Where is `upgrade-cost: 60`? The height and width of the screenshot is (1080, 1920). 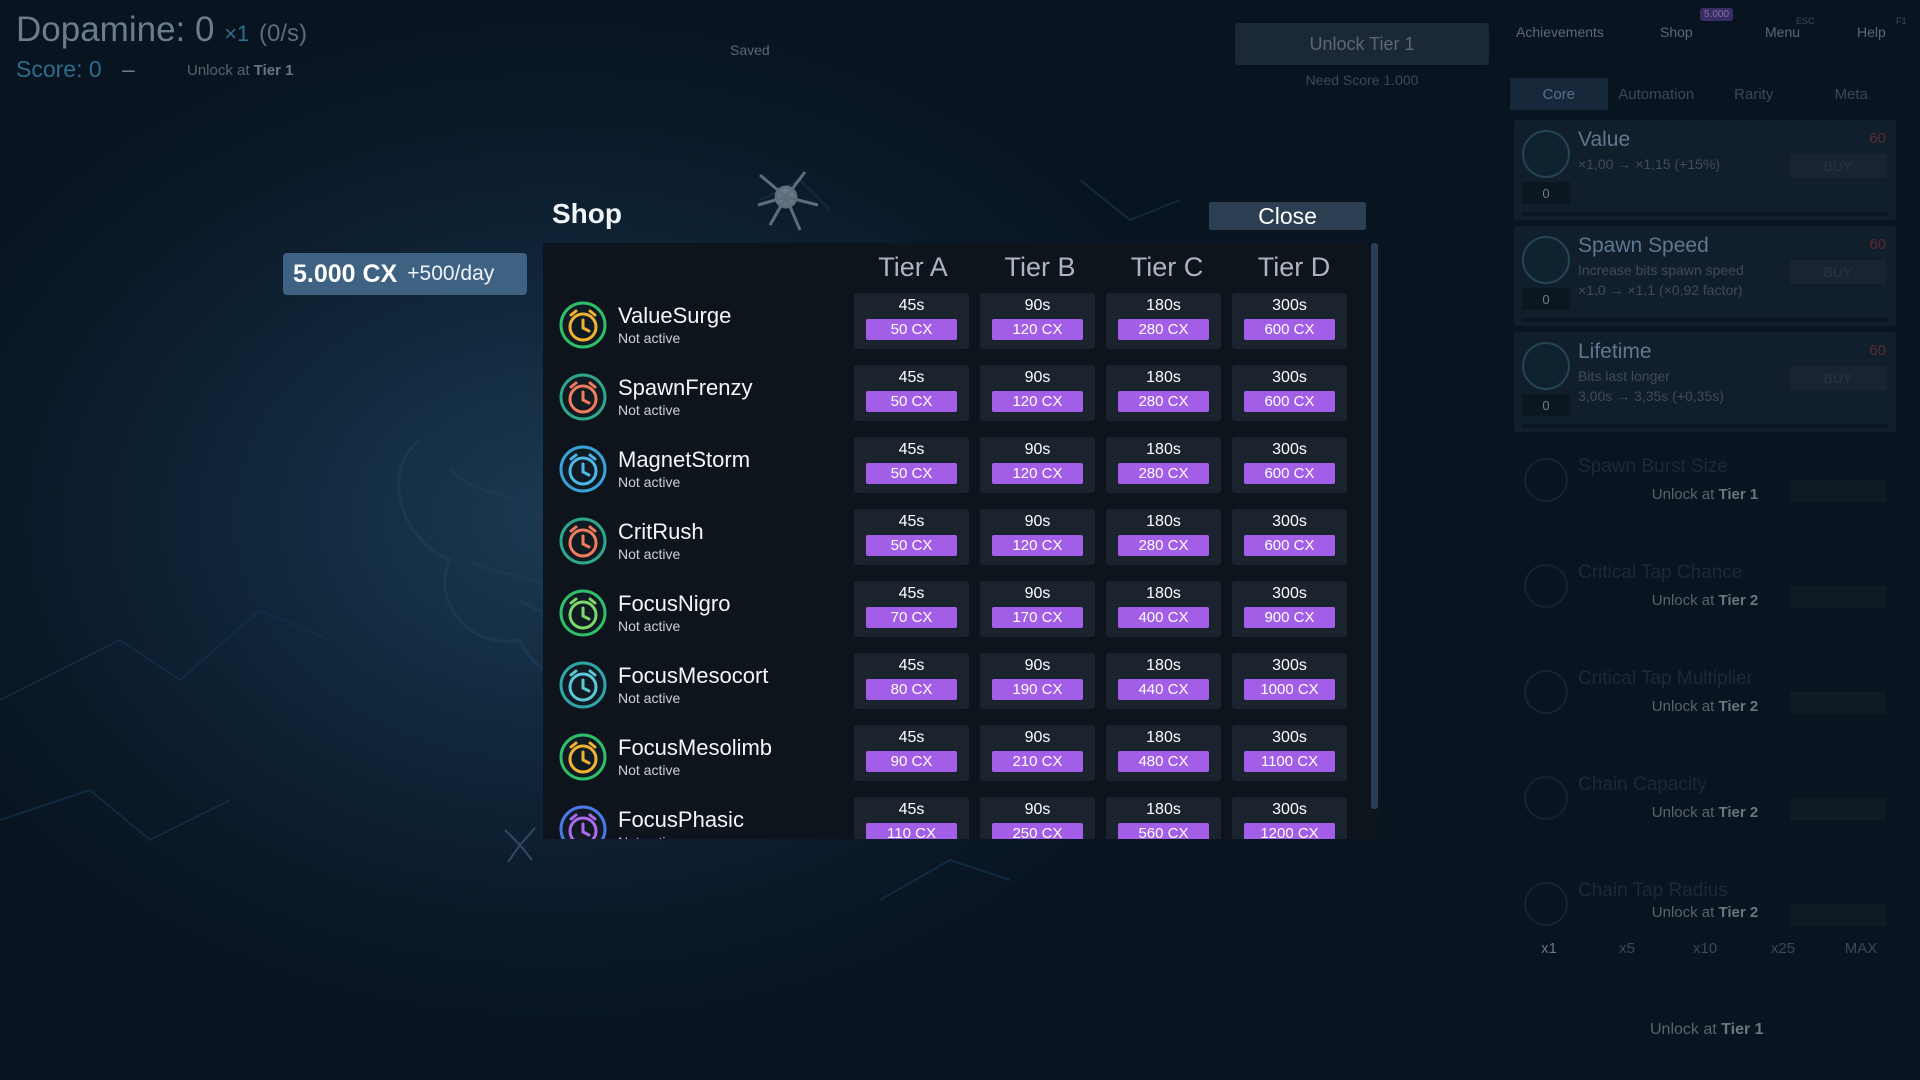
upgrade-cost: 60 is located at coordinates (1877, 244).